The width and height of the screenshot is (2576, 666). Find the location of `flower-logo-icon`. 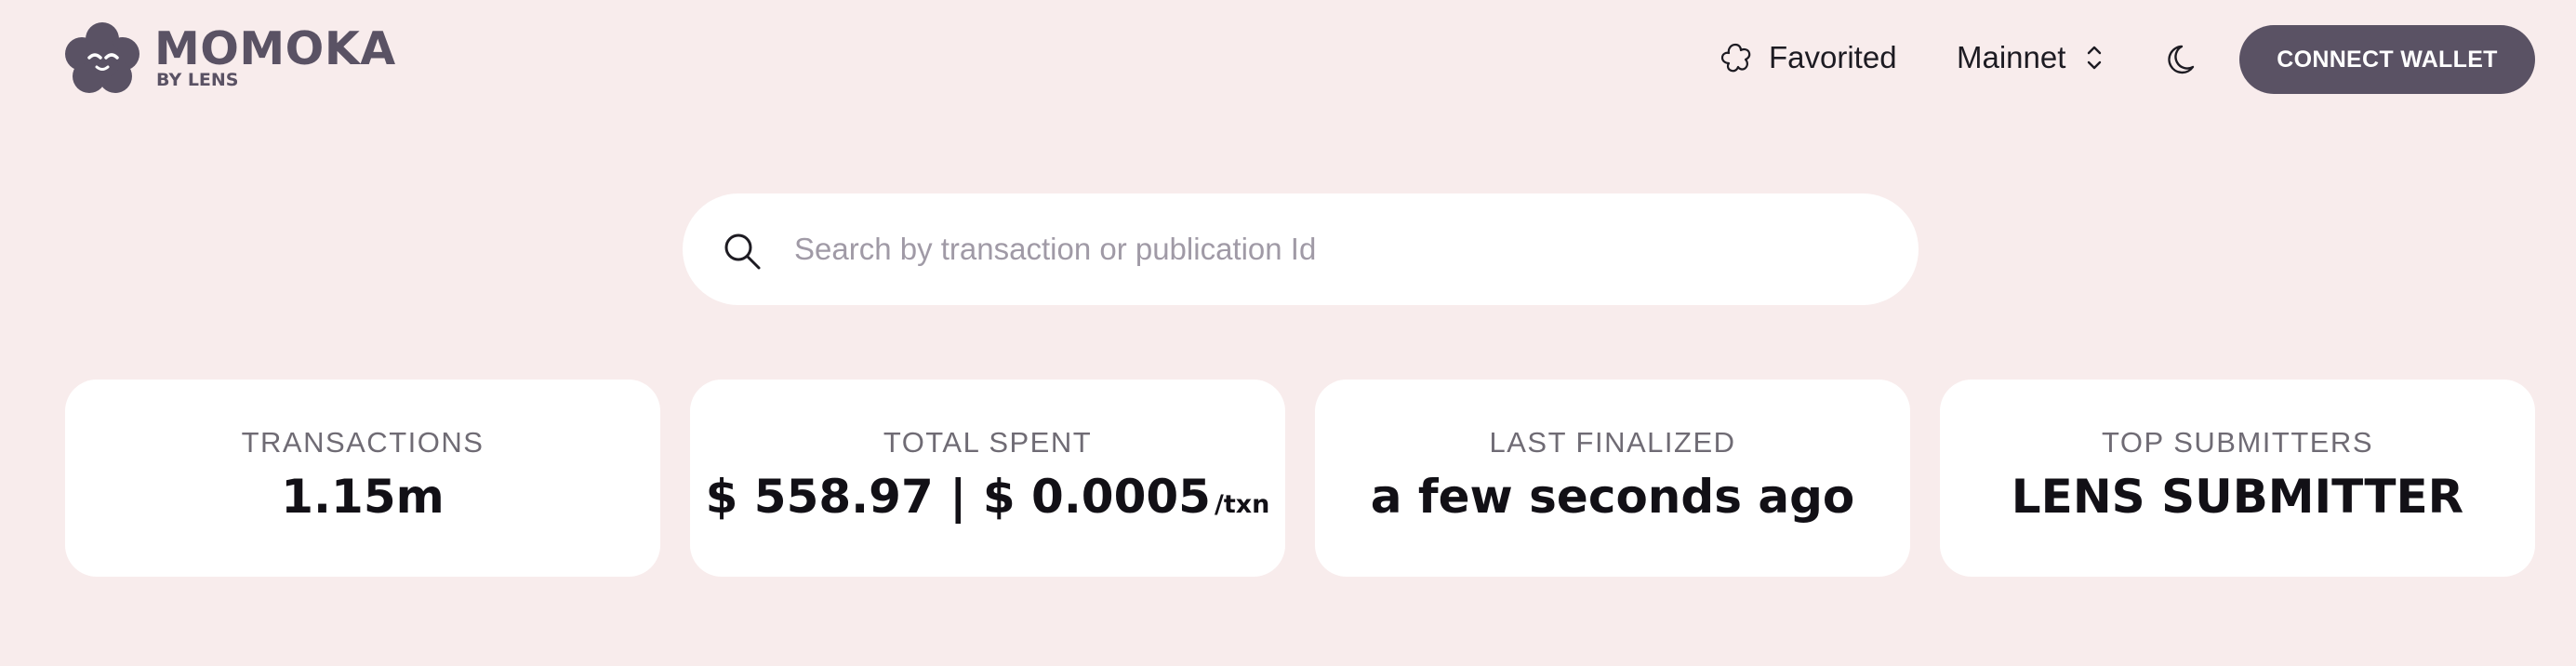

flower-logo-icon is located at coordinates (102, 58).